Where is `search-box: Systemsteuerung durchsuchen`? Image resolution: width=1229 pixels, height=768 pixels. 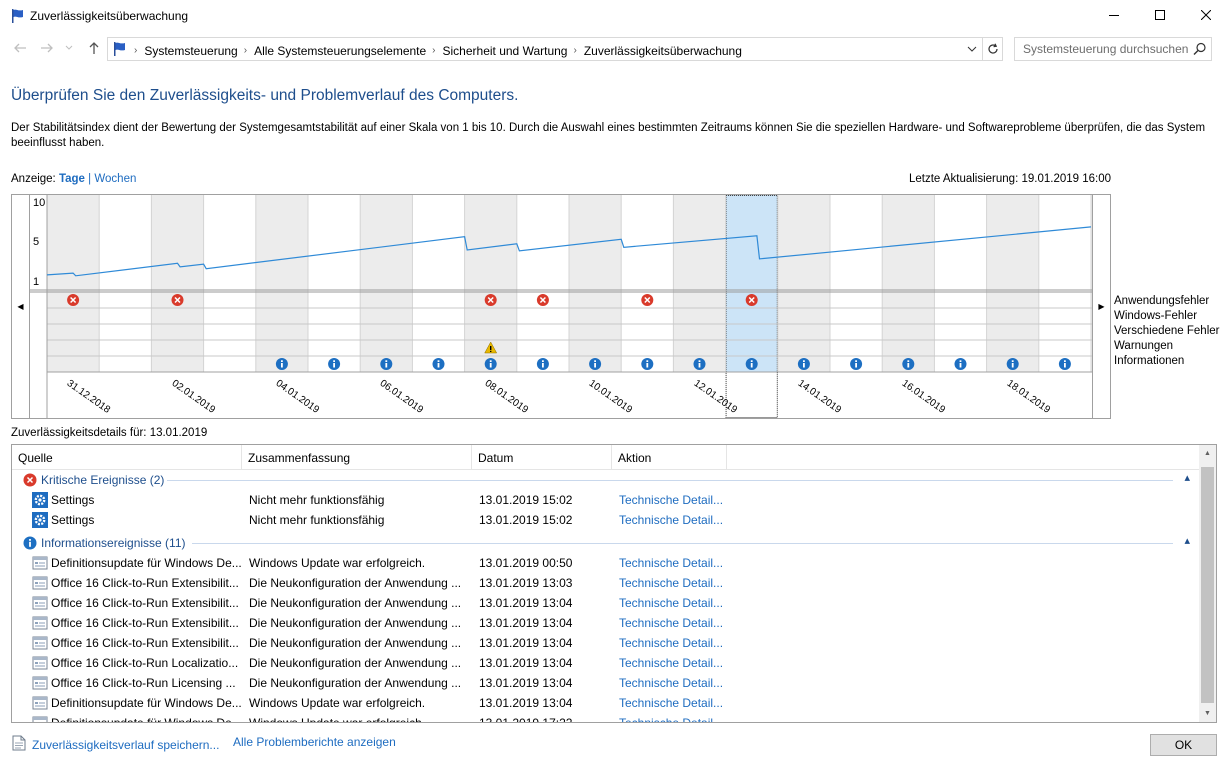 search-box: Systemsteuerung durchsuchen is located at coordinates (1113, 49).